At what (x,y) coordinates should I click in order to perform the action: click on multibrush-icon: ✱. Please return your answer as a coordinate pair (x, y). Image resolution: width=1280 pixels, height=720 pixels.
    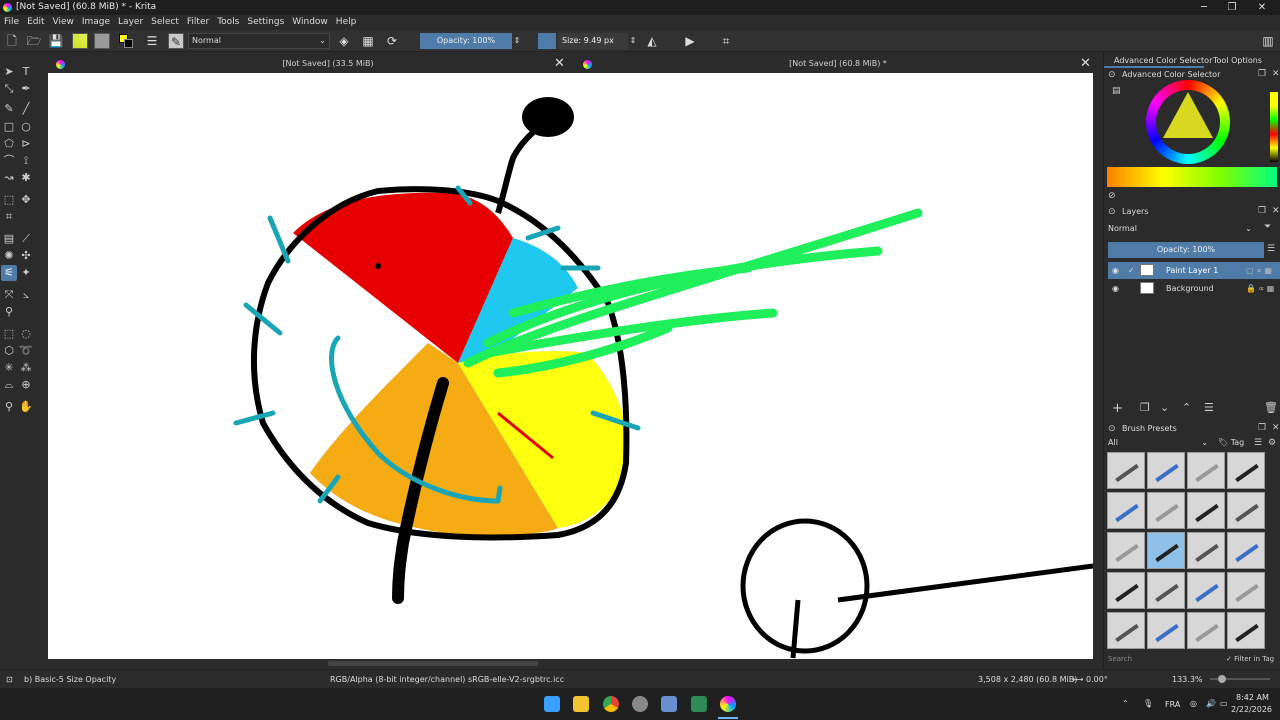
    Looking at the image, I should click on (26, 178).